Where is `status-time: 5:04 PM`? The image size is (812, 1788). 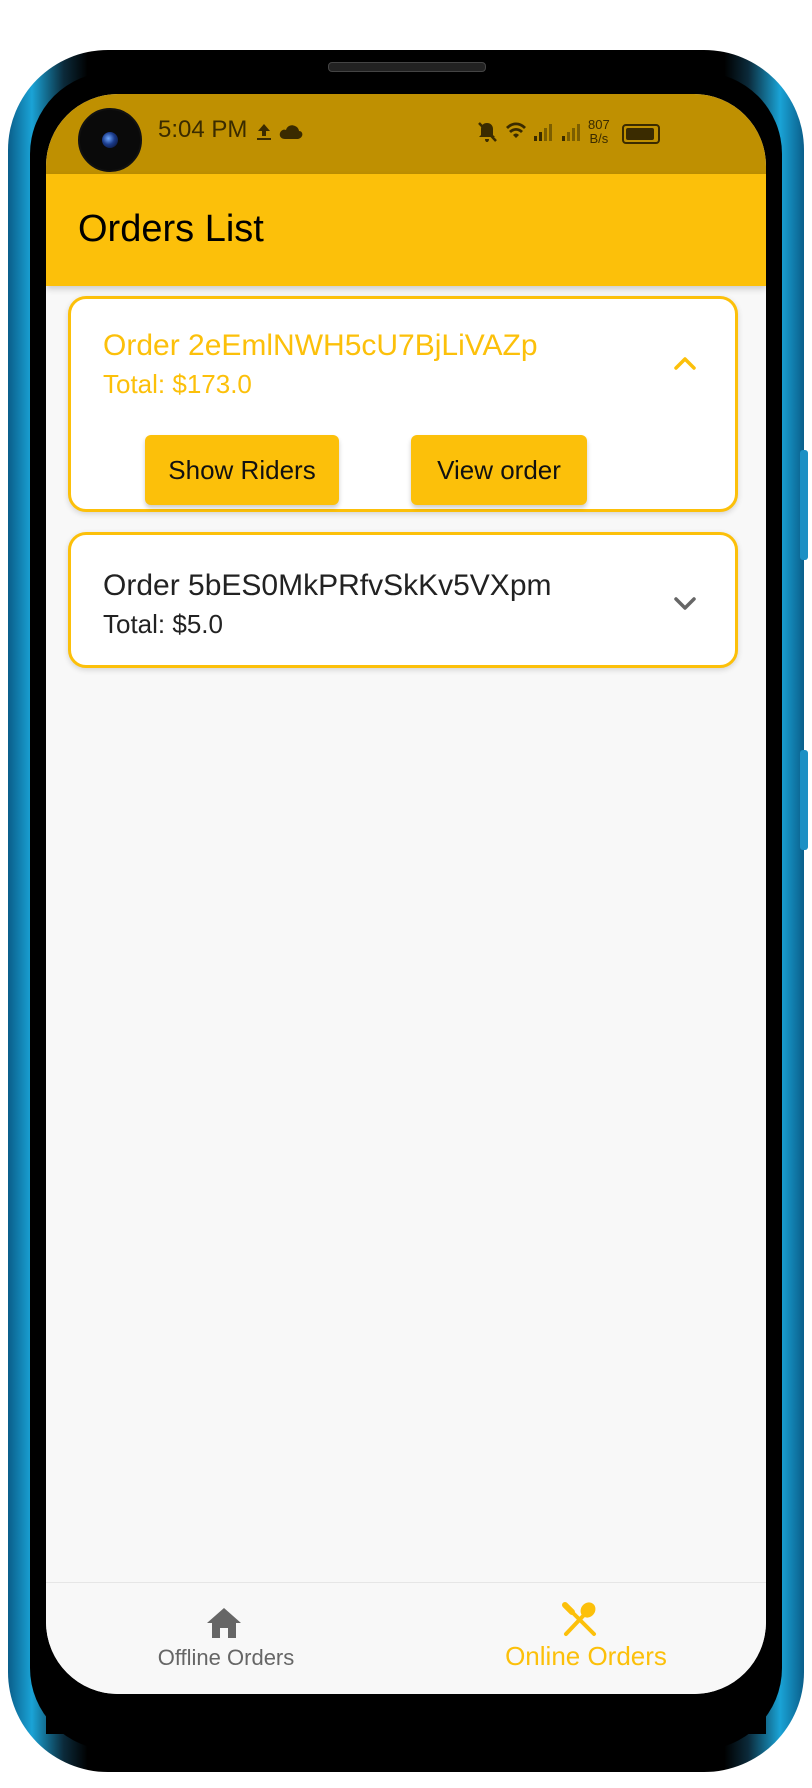 status-time: 5:04 PM is located at coordinates (203, 129).